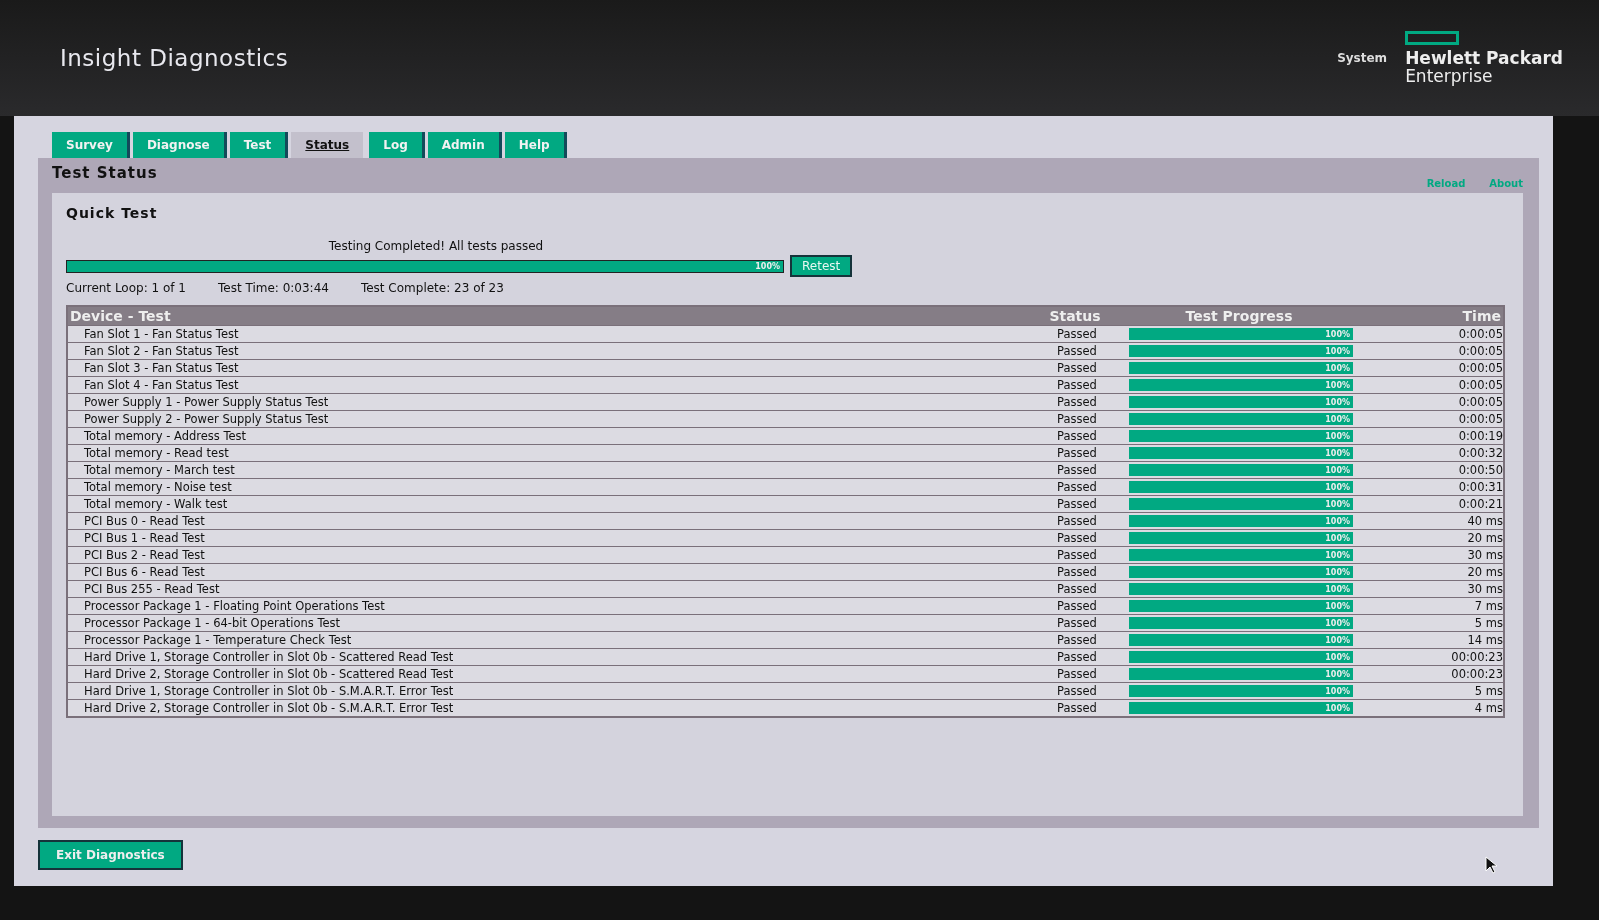 The height and width of the screenshot is (920, 1599). I want to click on time-cell-text: 0:00:21, so click(1480, 504).